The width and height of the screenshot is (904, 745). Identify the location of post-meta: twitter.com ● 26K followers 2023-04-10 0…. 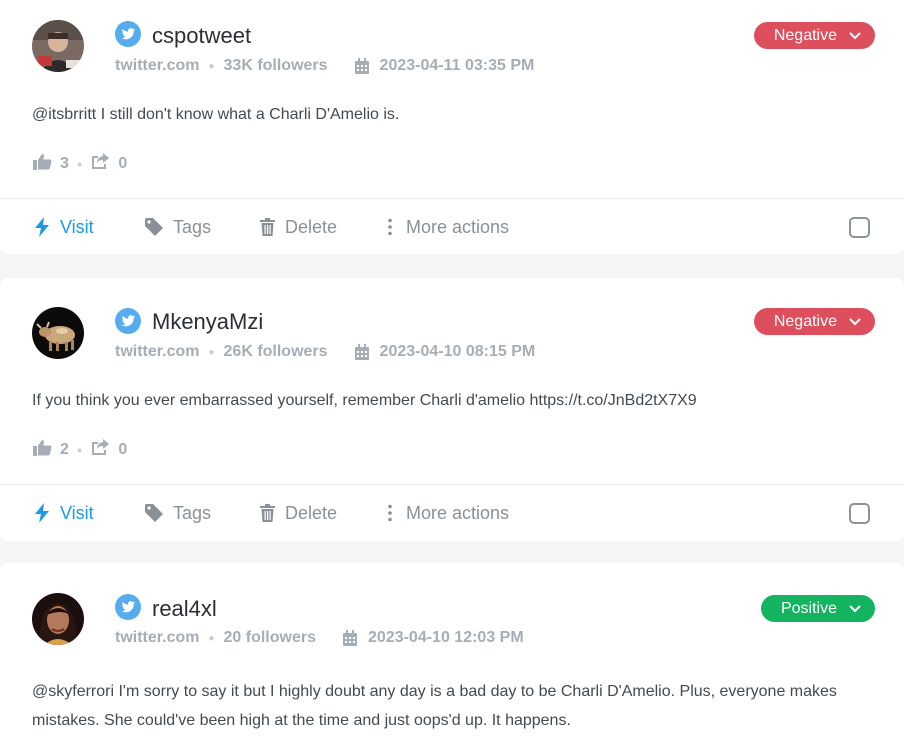
(325, 352).